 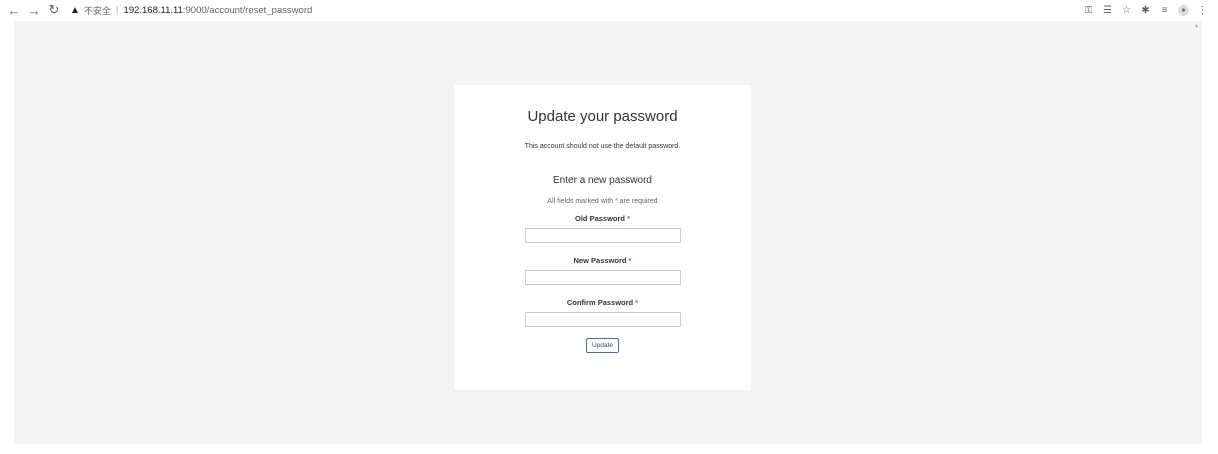 I want to click on form-subheading: Enter a new password, so click(x=602, y=180).